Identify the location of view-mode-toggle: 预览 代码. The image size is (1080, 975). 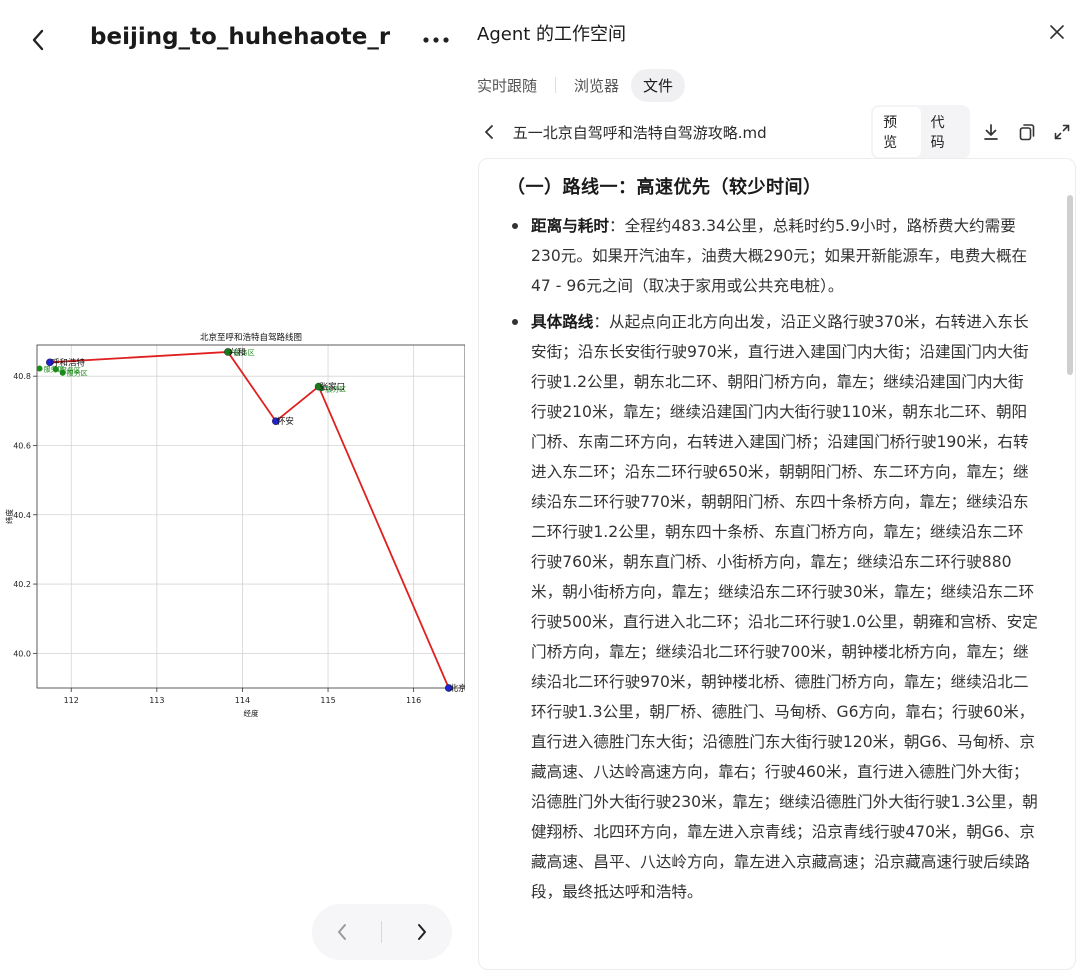
(921, 132).